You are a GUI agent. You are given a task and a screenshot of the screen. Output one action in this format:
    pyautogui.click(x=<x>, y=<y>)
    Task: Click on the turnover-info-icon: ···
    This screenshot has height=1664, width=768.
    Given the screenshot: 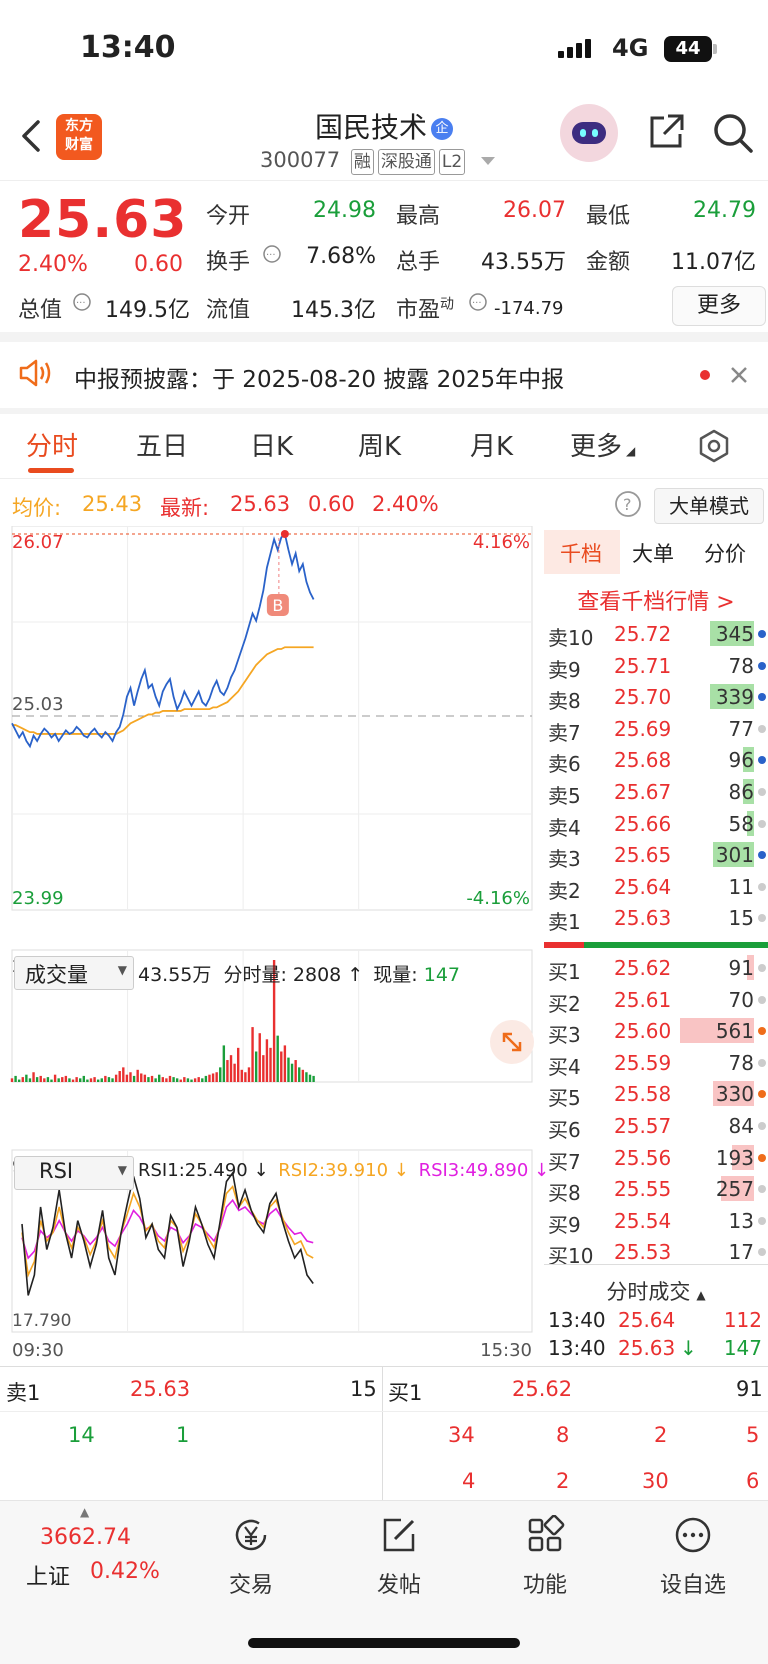 What is the action you would take?
    pyautogui.click(x=272, y=254)
    